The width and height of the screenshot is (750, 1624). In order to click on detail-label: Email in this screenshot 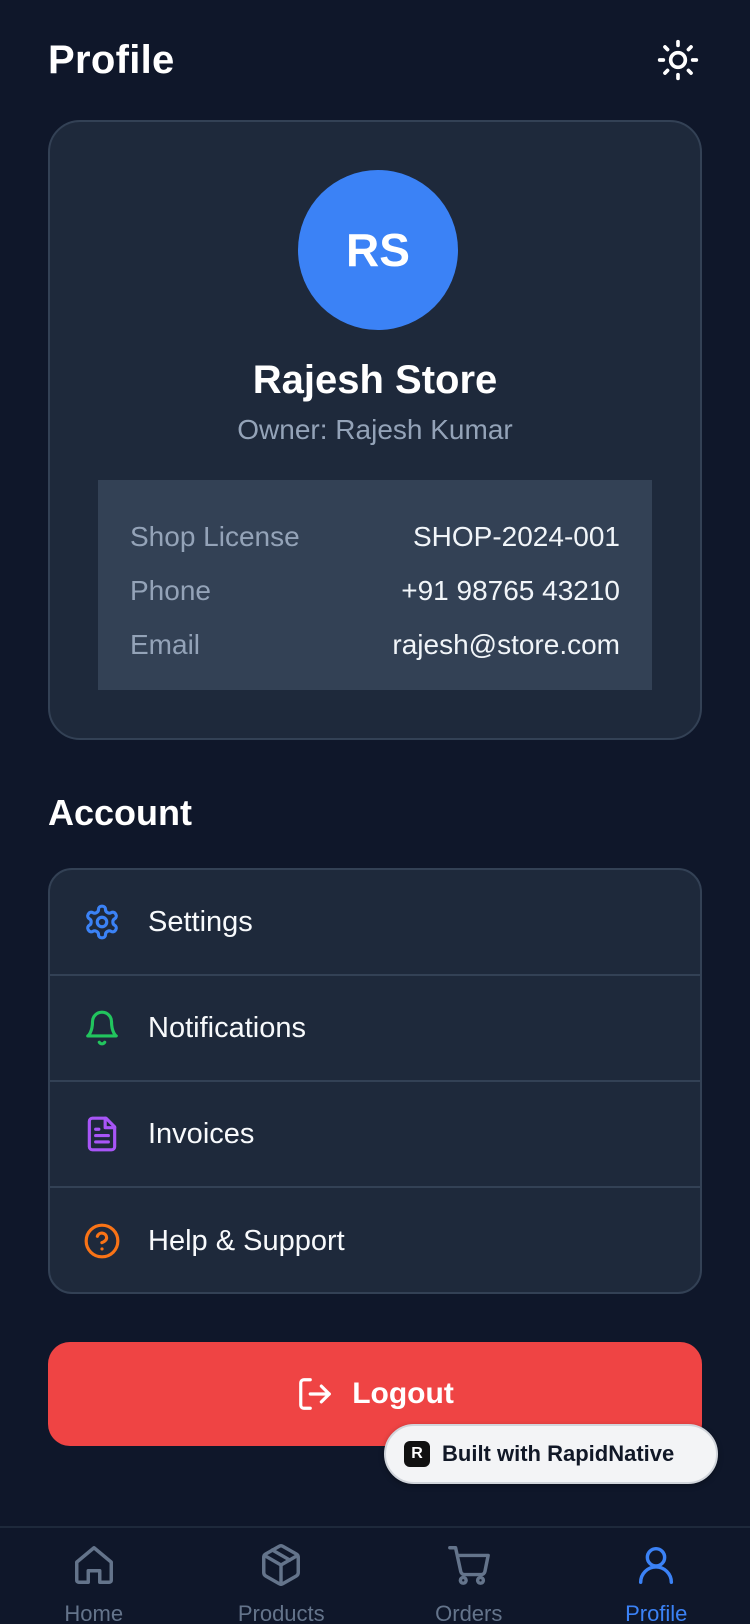, I will do `click(165, 644)`.